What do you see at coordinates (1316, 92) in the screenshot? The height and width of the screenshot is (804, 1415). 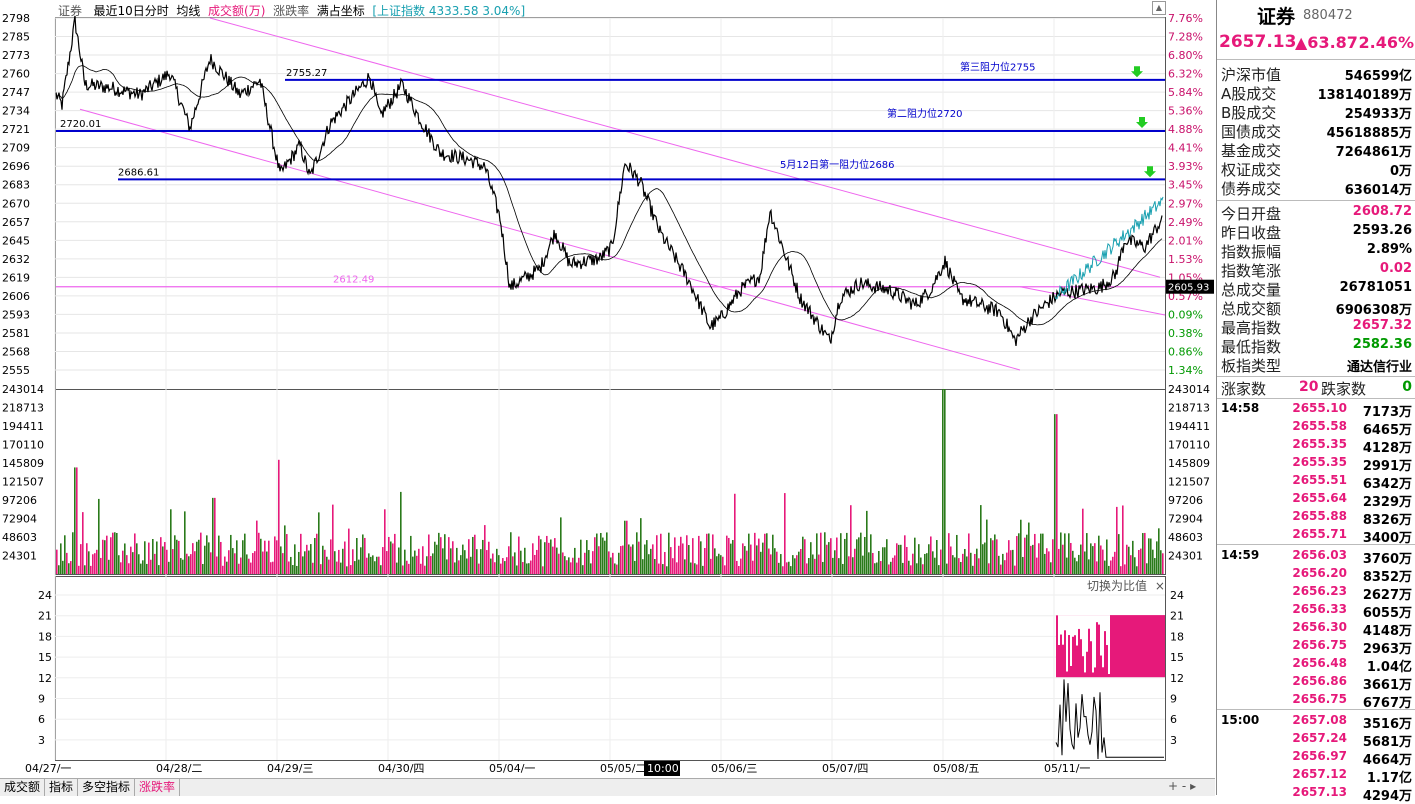 I see `stat-row: A股成交138140189万` at bounding box center [1316, 92].